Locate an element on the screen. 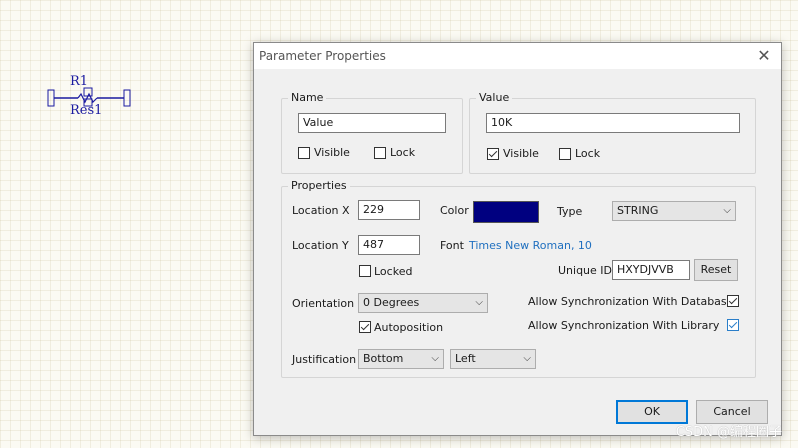 The height and width of the screenshot is (448, 798). autoposition-label: Autoposition is located at coordinates (409, 327).